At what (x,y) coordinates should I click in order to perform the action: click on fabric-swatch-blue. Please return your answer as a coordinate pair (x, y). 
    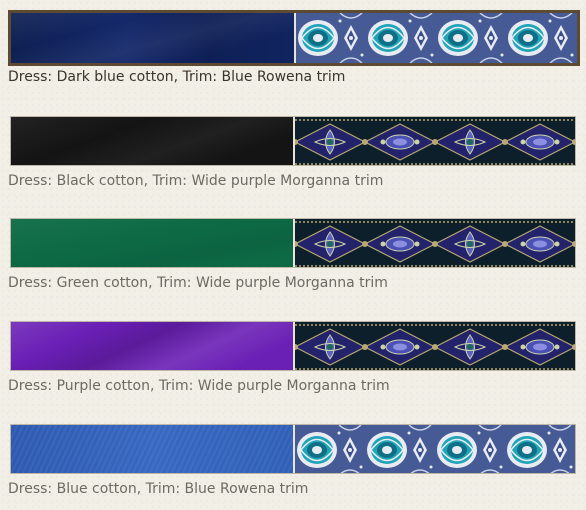
    Looking at the image, I should click on (152, 449).